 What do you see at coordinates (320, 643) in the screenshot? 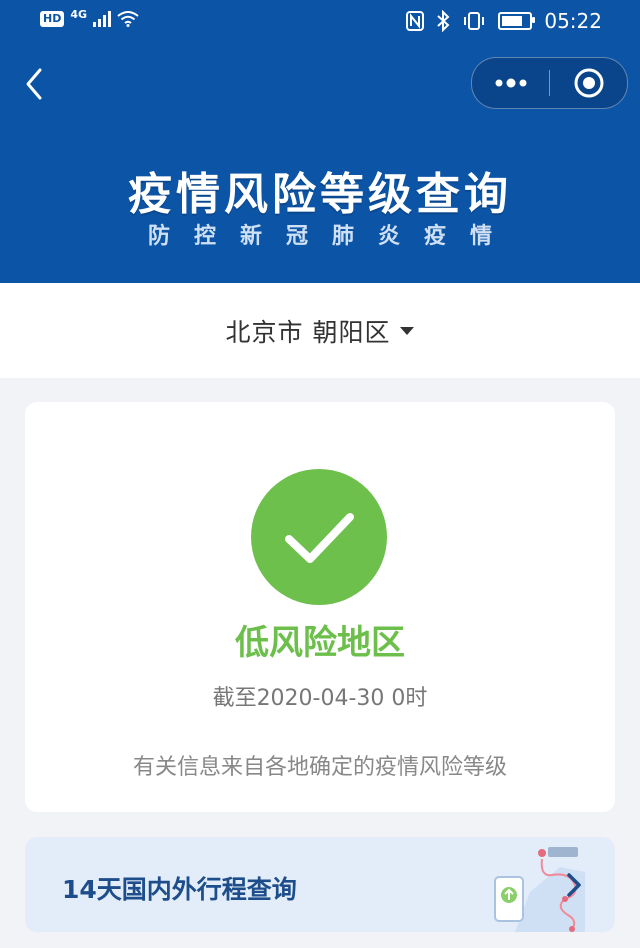
I see `risk-level: 低风险地区` at bounding box center [320, 643].